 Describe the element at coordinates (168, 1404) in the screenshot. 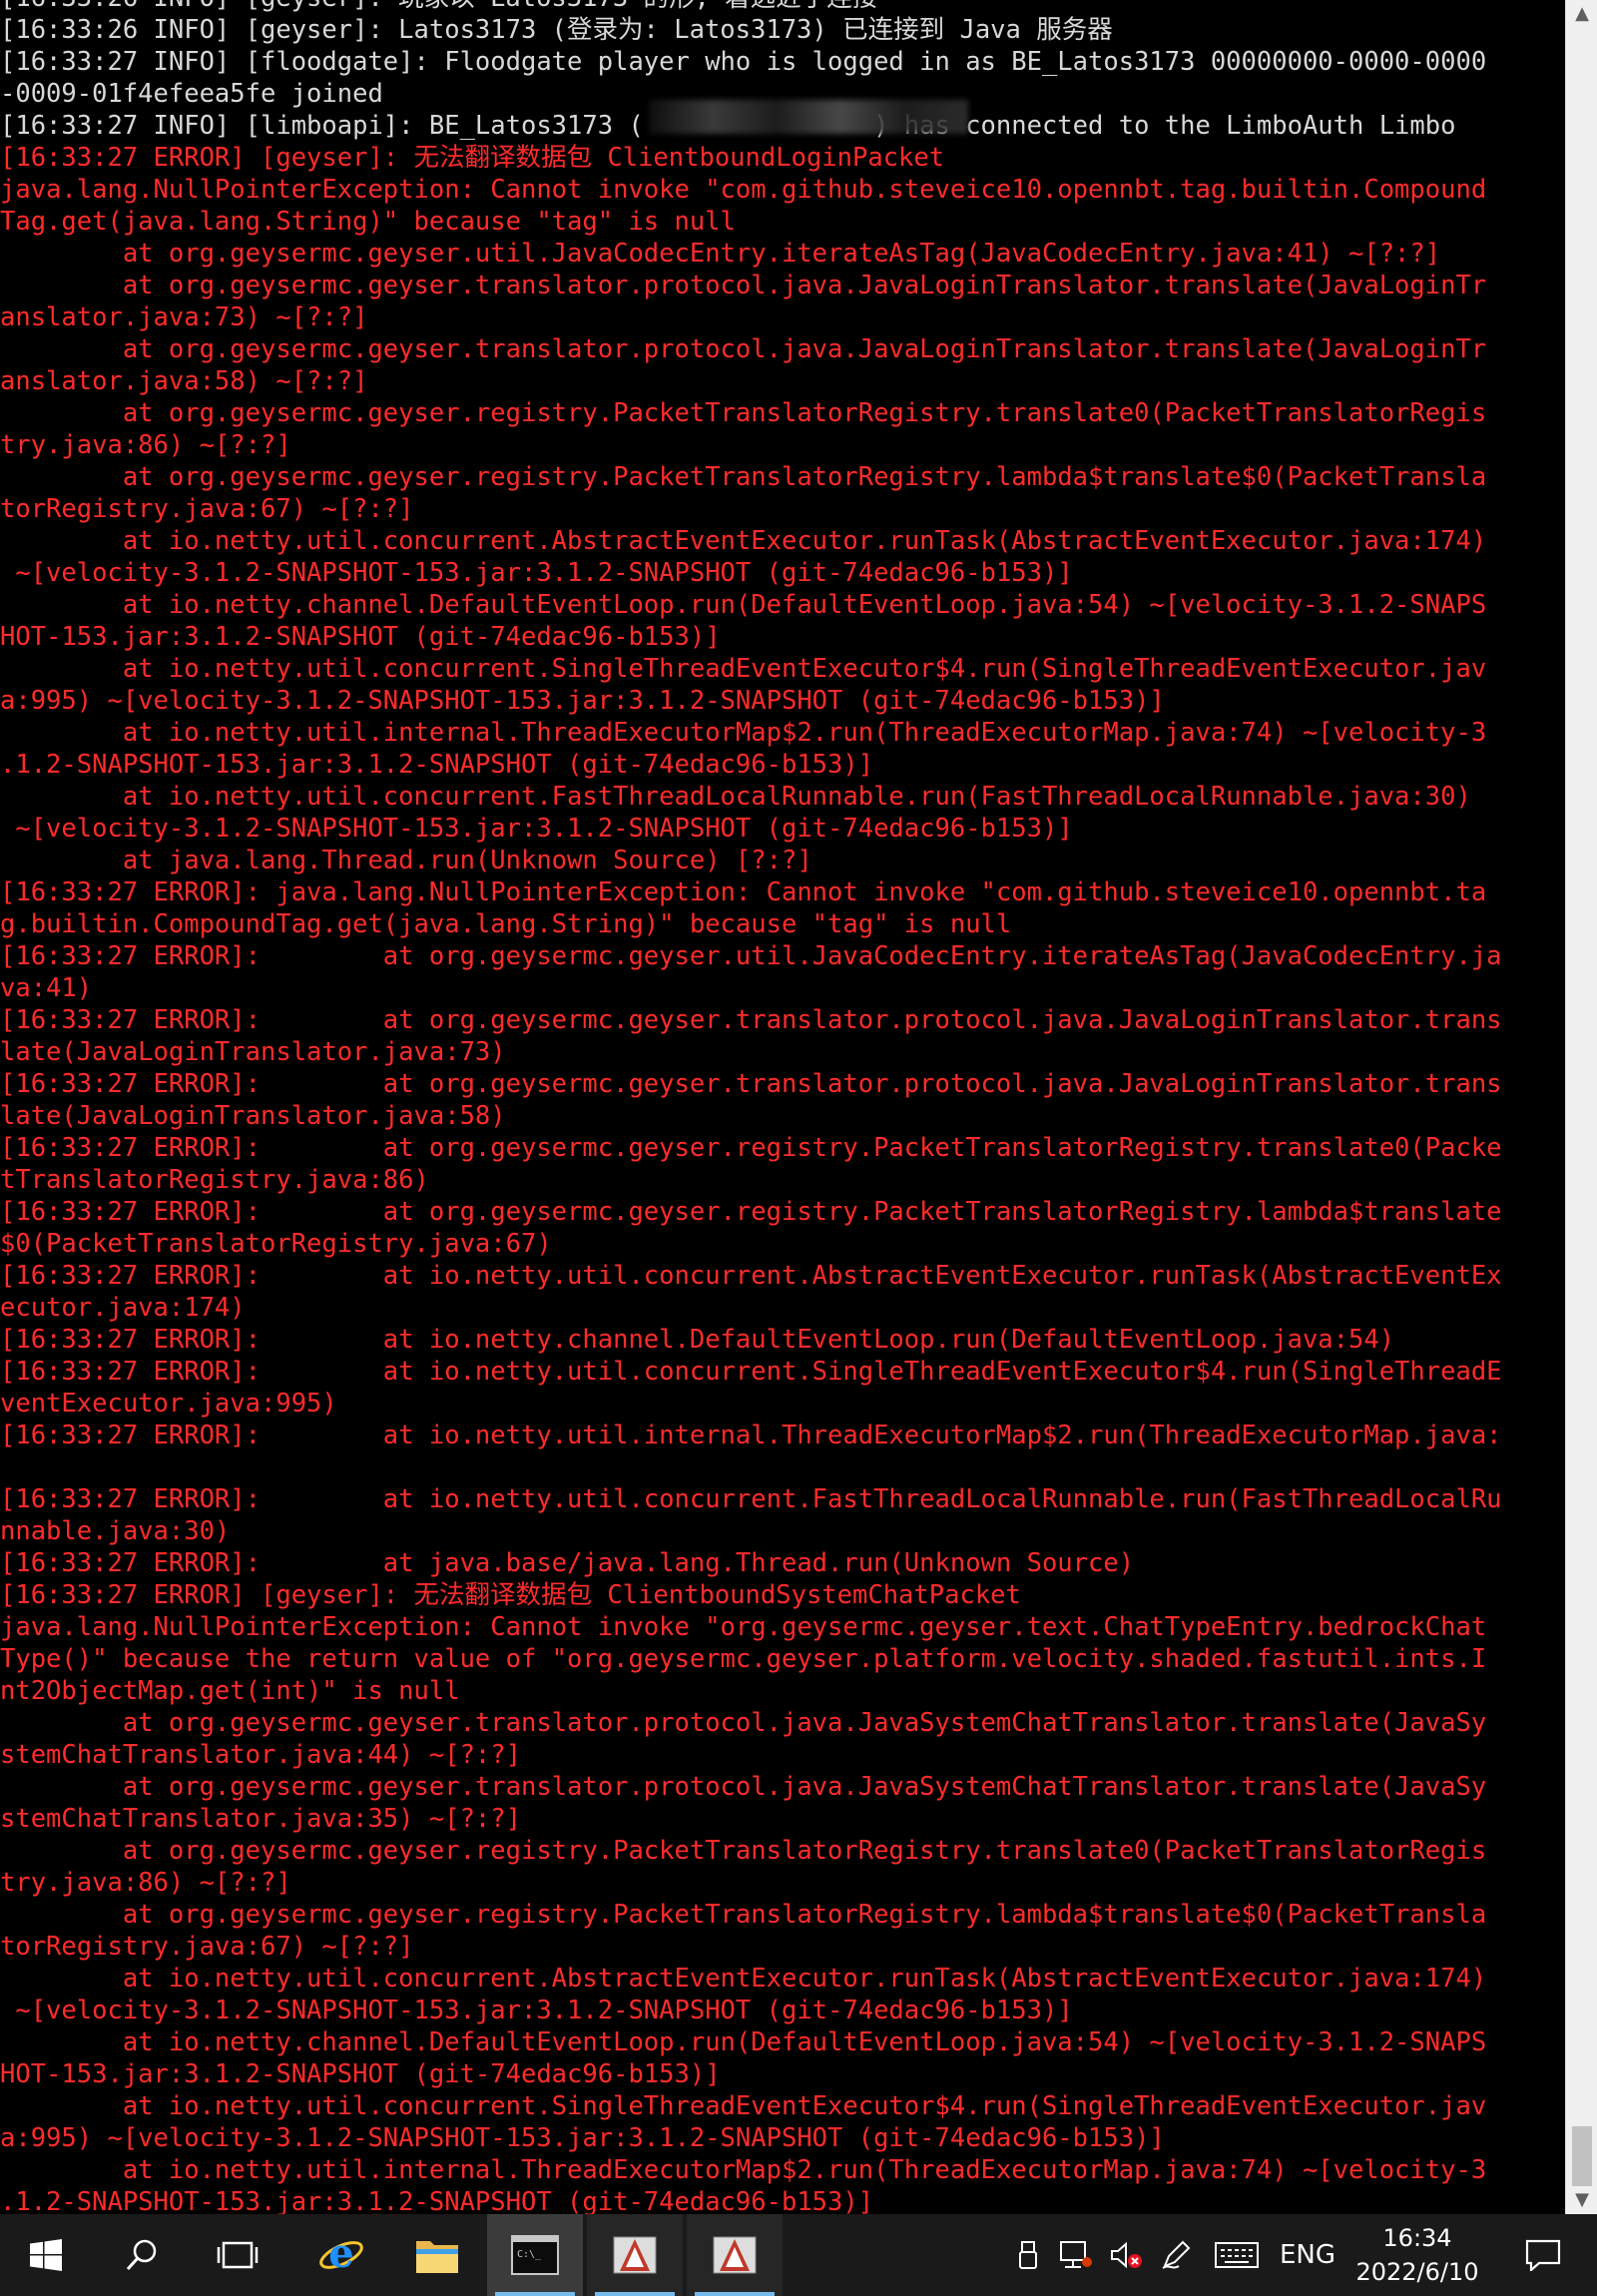

I see `console-line: ventExecutor.java:995)` at that location.